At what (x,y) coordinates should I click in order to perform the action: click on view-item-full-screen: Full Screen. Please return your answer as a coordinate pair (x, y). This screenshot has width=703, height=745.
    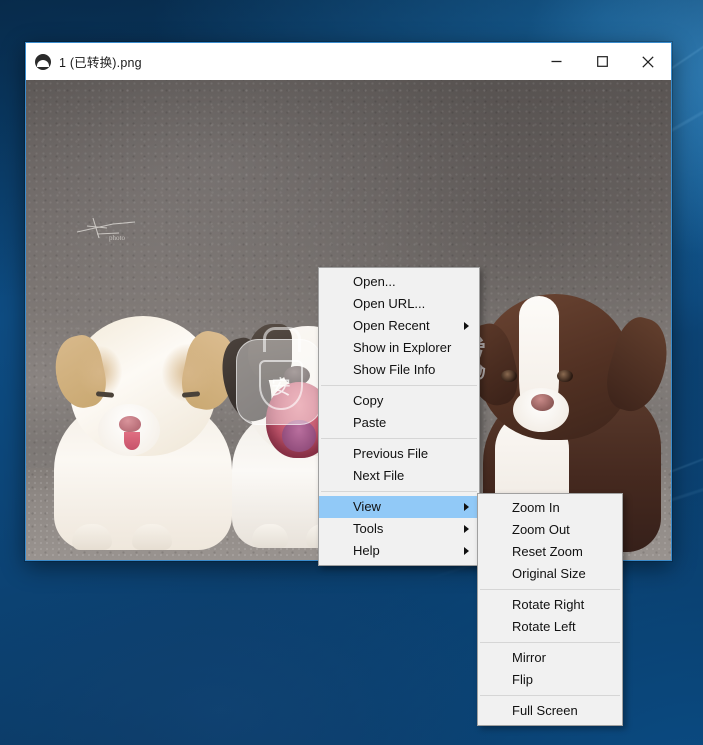
    Looking at the image, I should click on (550, 711).